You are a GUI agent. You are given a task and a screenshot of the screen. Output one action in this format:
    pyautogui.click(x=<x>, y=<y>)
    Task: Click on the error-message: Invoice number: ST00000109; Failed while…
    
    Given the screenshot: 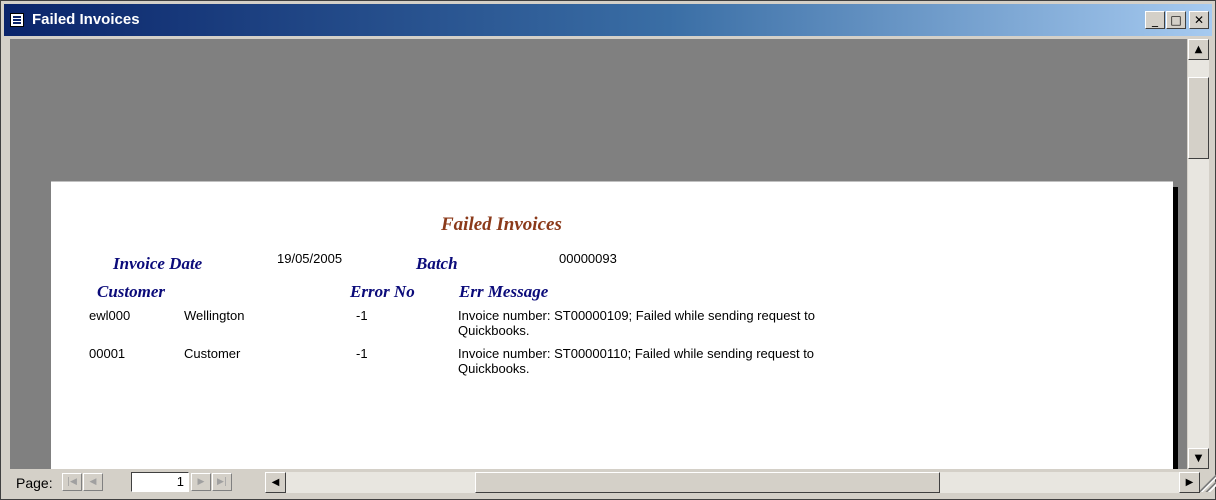 What is the action you would take?
    pyautogui.click(x=636, y=323)
    